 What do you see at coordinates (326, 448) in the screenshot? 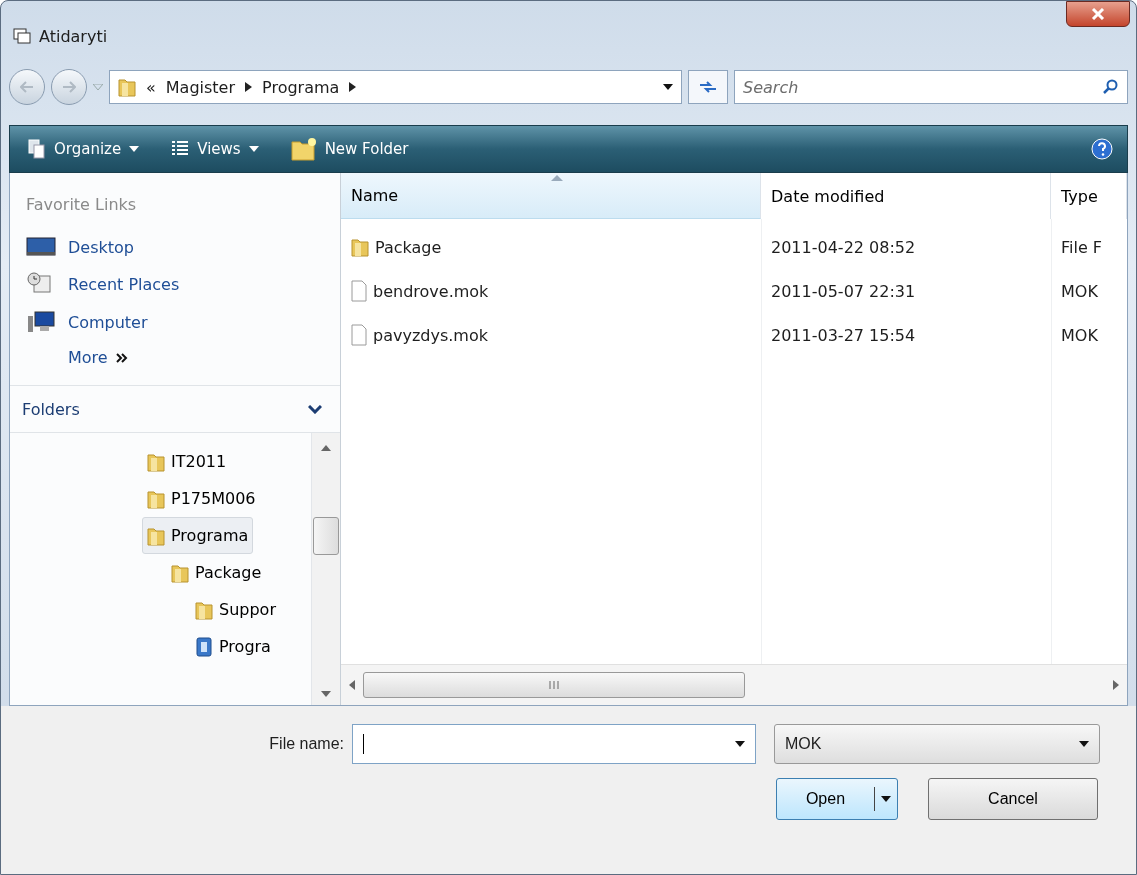
I see `scroll-up-icon` at bounding box center [326, 448].